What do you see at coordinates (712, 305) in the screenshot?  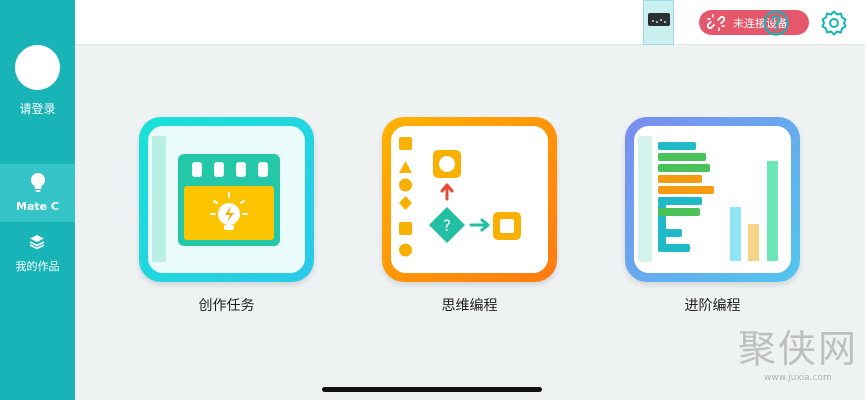 I see `card-label-advanced-programming: 进阶编程` at bounding box center [712, 305].